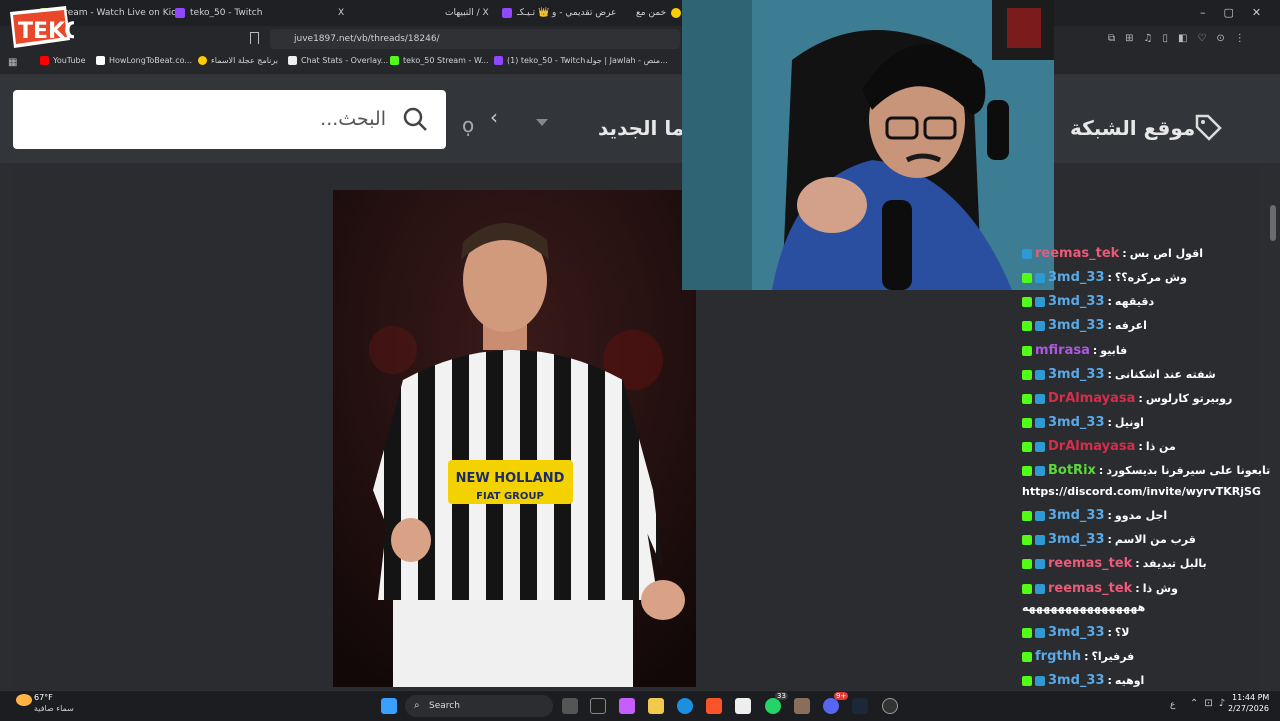 The image size is (1280, 721). Describe the element at coordinates (1151, 253) in the screenshot. I see `chat-message: reemas_tek: اقول اص بس` at that location.